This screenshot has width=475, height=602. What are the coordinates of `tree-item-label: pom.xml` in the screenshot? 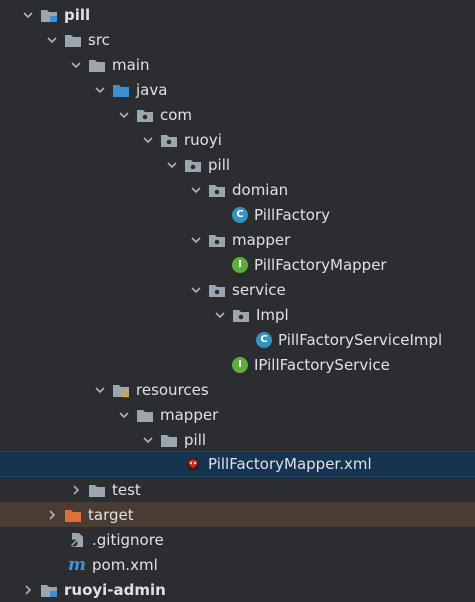 It's located at (125, 564).